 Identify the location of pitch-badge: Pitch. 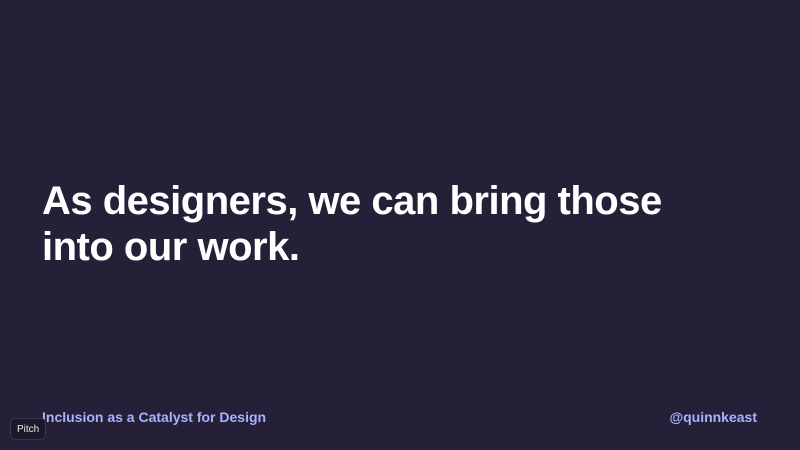
(28, 429).